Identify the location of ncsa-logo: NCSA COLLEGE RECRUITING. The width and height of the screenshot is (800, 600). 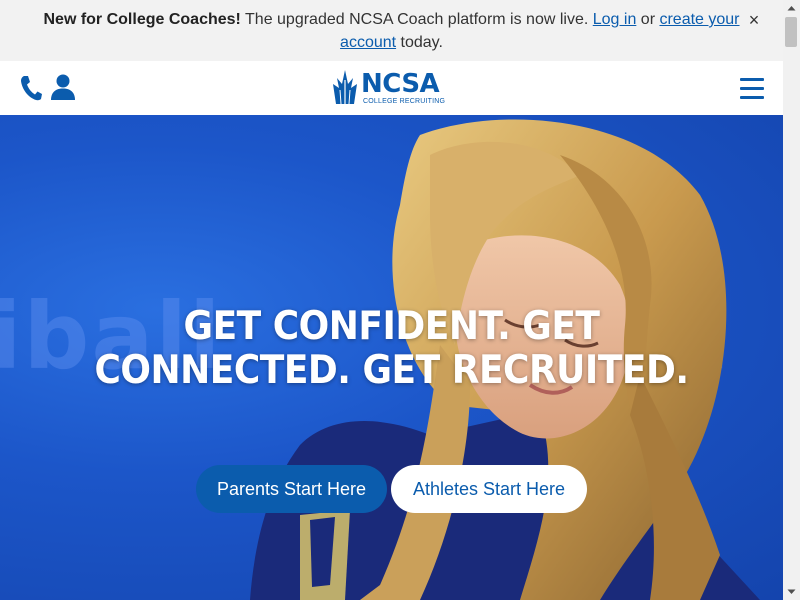
(393, 88).